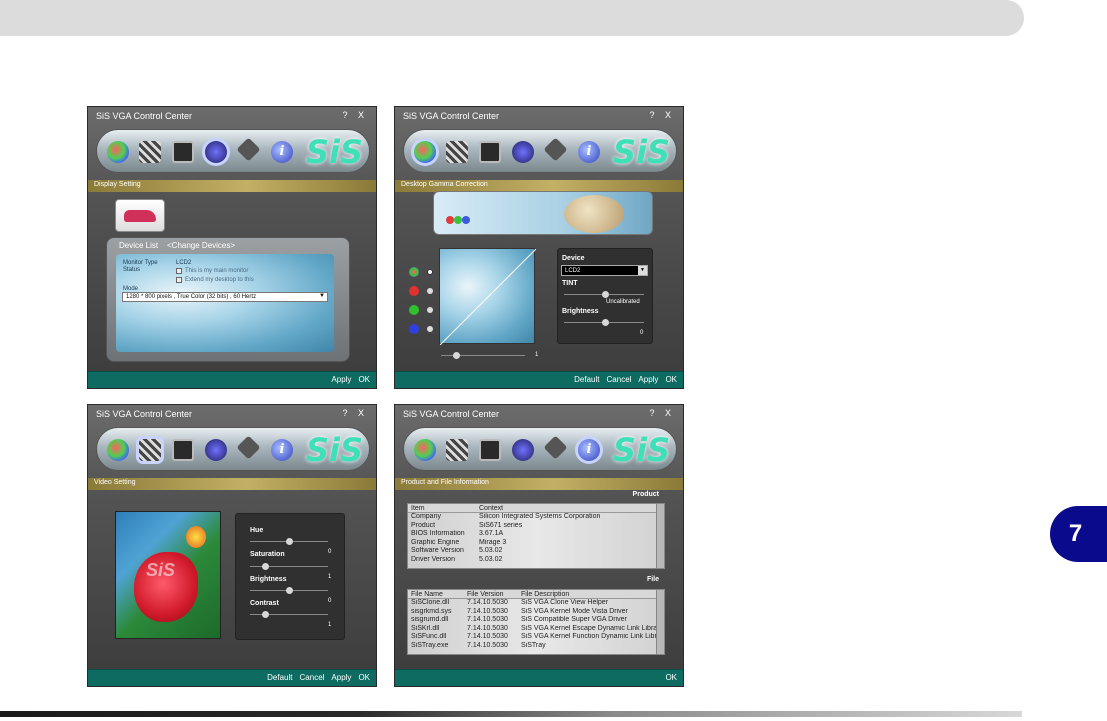  What do you see at coordinates (536, 560) in the screenshot?
I see `table-row: Driver Version 5.03.02` at bounding box center [536, 560].